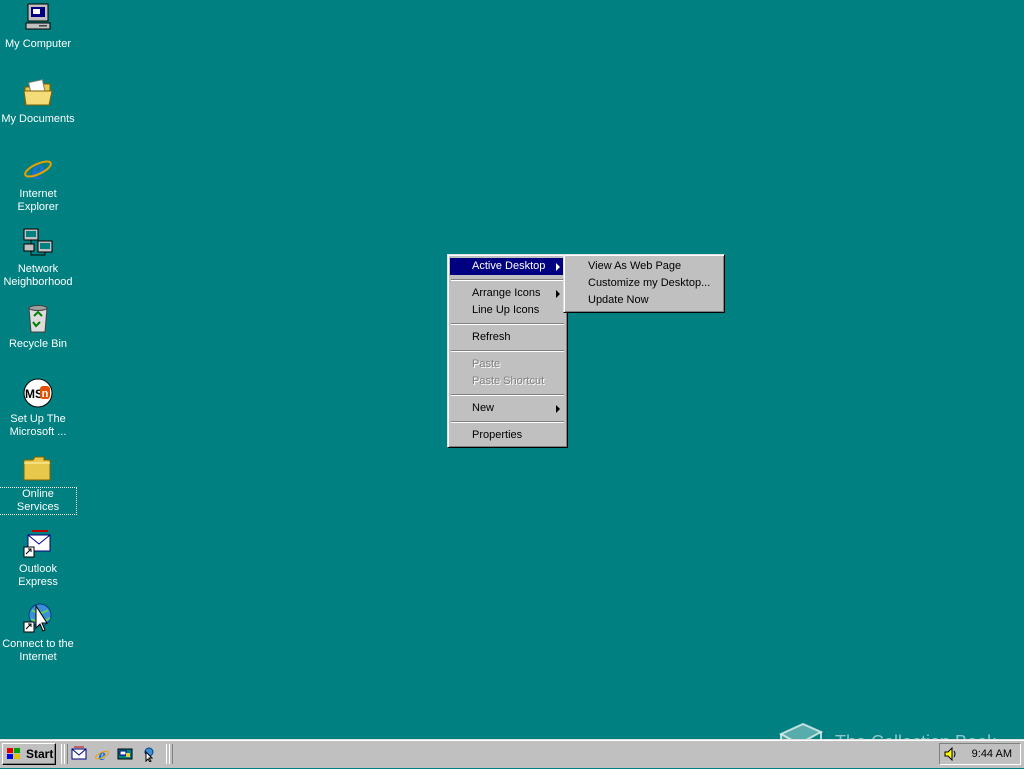 Image resolution: width=1024 pixels, height=769 pixels. I want to click on desktop-icon-outlook-express: Outlook Express, so click(38, 558).